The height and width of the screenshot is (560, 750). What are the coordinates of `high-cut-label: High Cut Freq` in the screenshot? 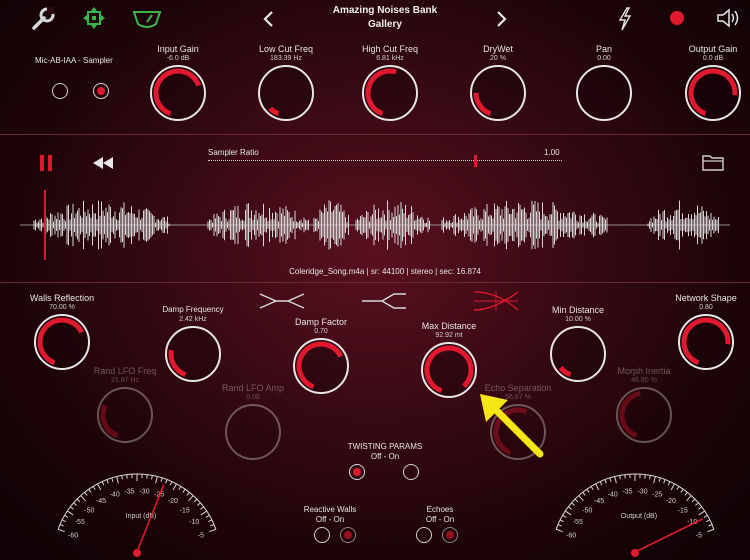 It's located at (390, 49).